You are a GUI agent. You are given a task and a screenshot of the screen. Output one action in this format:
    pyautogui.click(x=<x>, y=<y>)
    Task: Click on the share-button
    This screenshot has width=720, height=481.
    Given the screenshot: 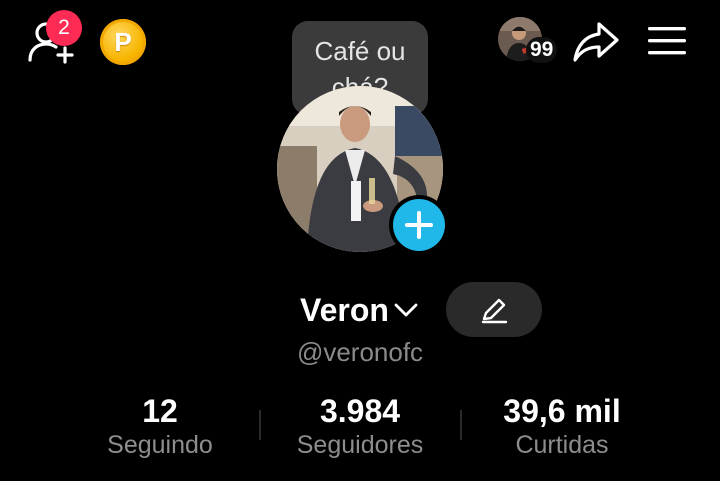 What is the action you would take?
    pyautogui.click(x=596, y=42)
    